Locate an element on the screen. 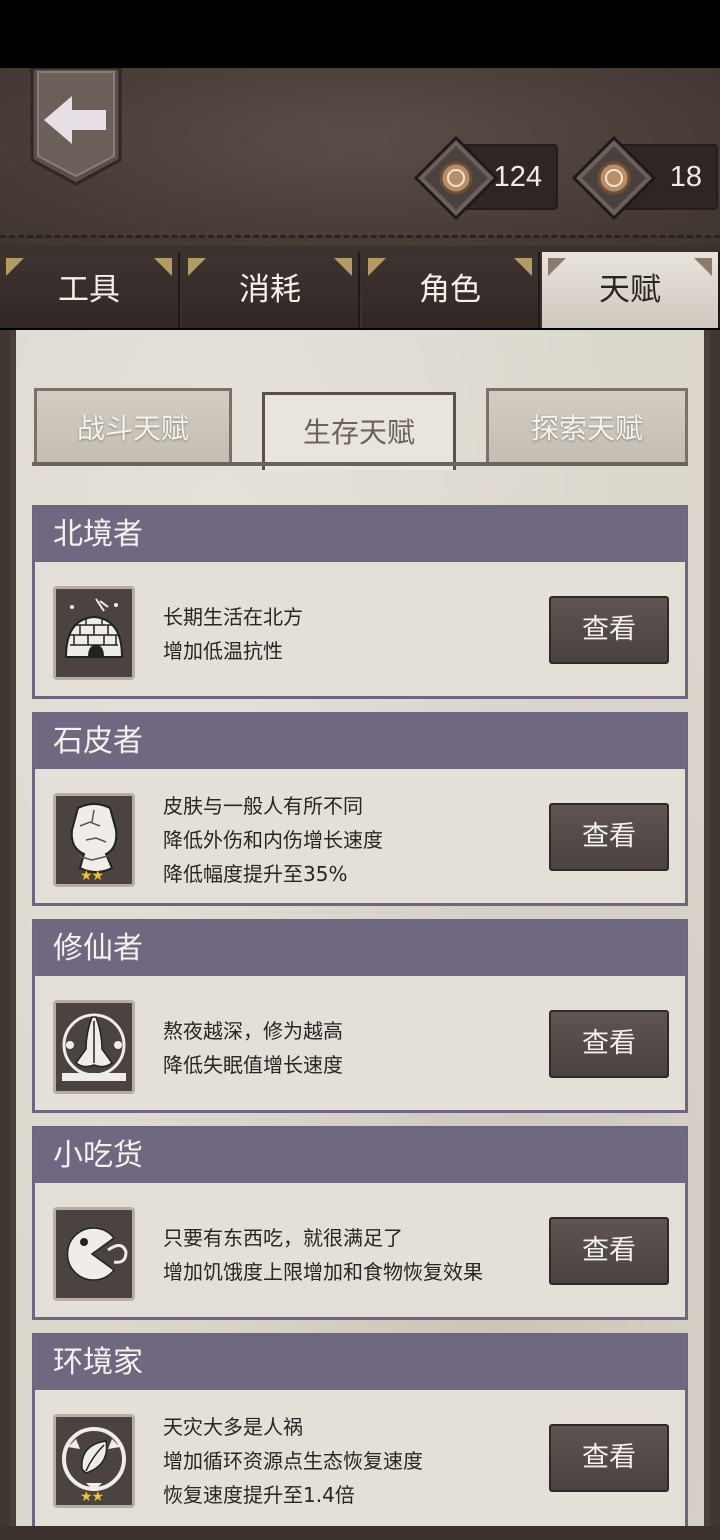 The height and width of the screenshot is (1540, 720). talent-description: 熬夜越深，修为越高 降低失眠值增长速度 is located at coordinates (253, 1048).